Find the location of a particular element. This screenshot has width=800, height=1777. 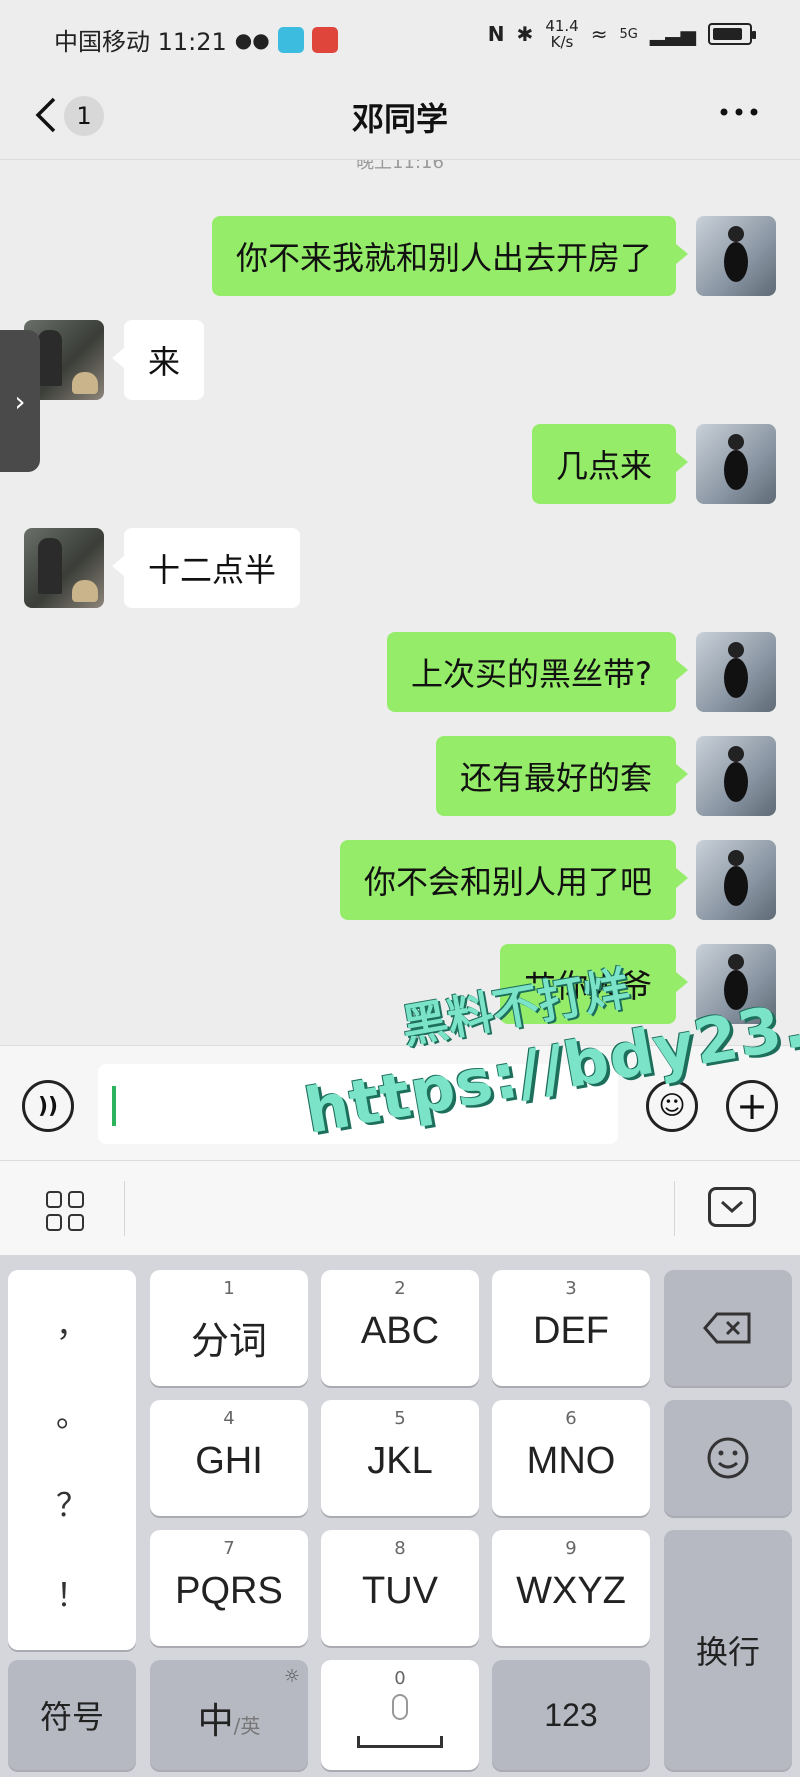

space-icon is located at coordinates (400, 1742).